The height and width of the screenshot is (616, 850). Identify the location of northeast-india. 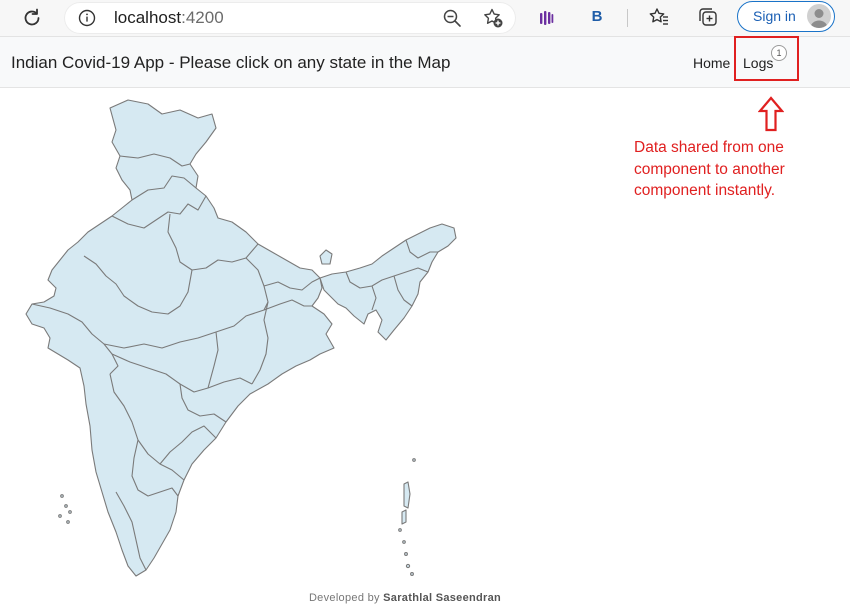
(388, 282).